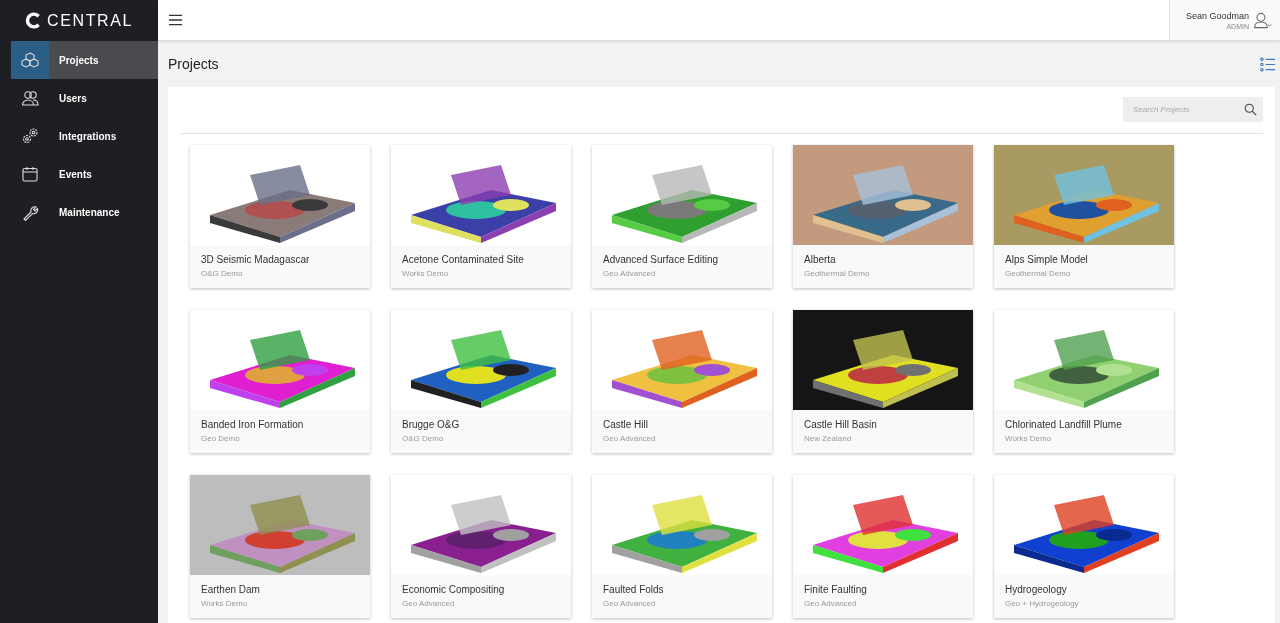 The height and width of the screenshot is (623, 1280). I want to click on project-card: Faulted Folds Geo Advanced, so click(682, 546).